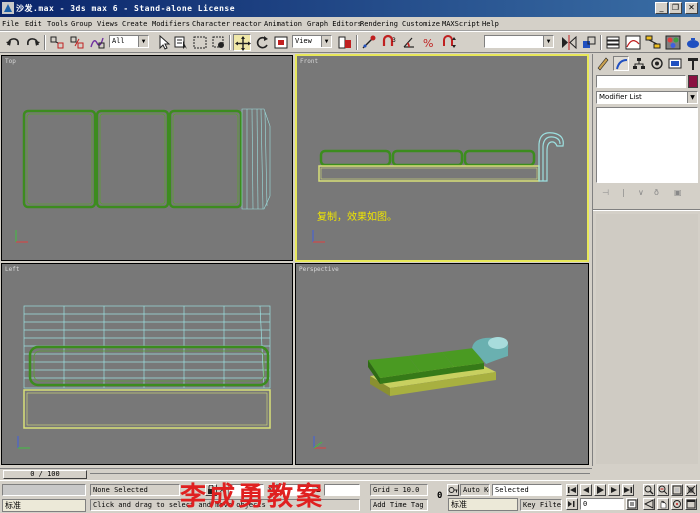 The height and width of the screenshot is (513, 700). I want to click on zoom-extents-button, so click(677, 490).